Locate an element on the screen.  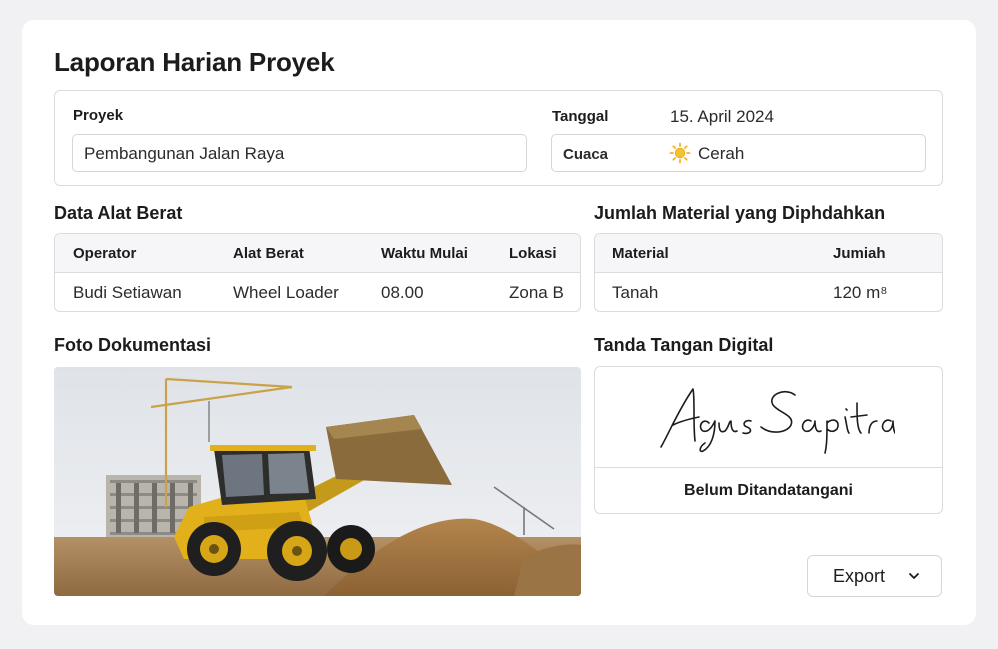
column-header-operator: Operator is located at coordinates (105, 253).